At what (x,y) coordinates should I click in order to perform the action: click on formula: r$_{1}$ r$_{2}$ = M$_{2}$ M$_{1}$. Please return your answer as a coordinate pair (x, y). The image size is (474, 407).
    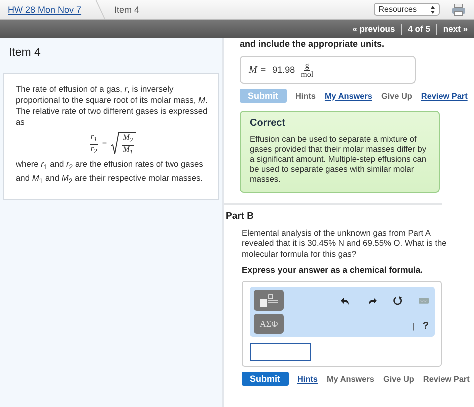
    Looking at the image, I should click on (113, 145).